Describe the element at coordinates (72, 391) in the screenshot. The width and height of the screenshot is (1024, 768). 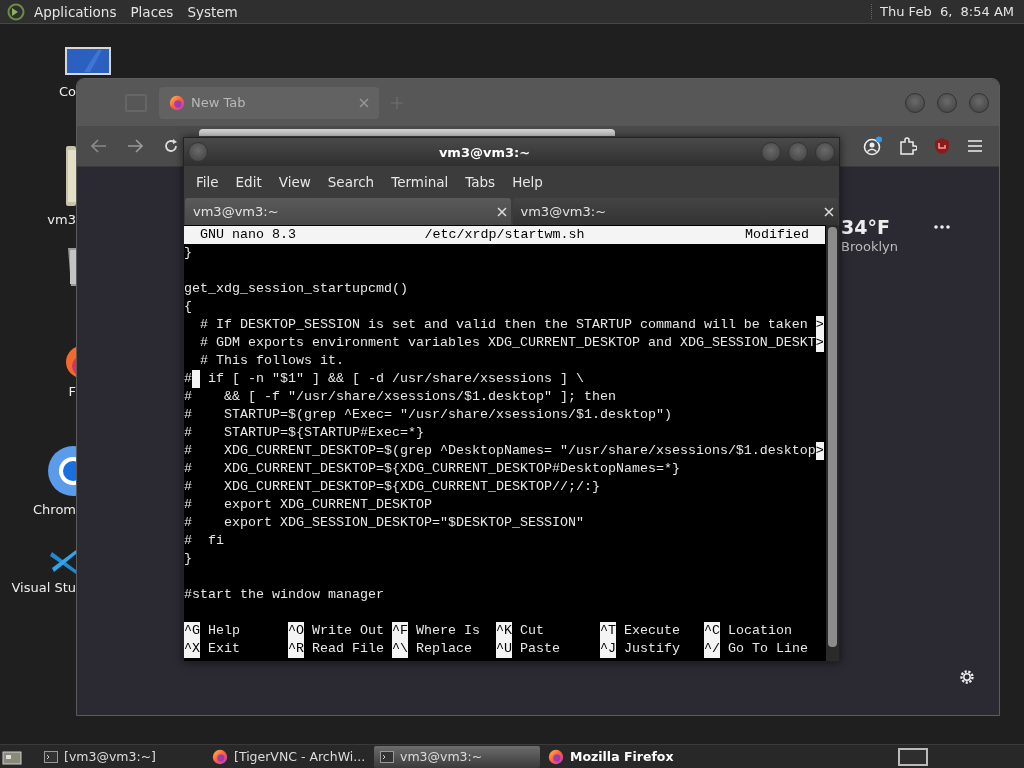
I see `desktop-icon-label: F` at that location.